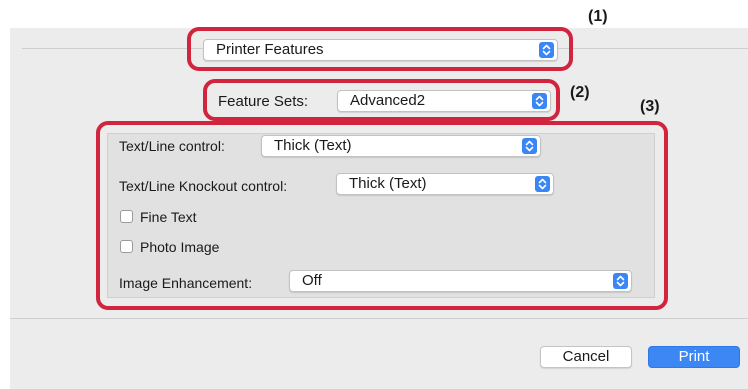 This screenshot has height=389, width=748. Describe the element at coordinates (650, 106) in the screenshot. I see `callout-number-3: (3)` at that location.